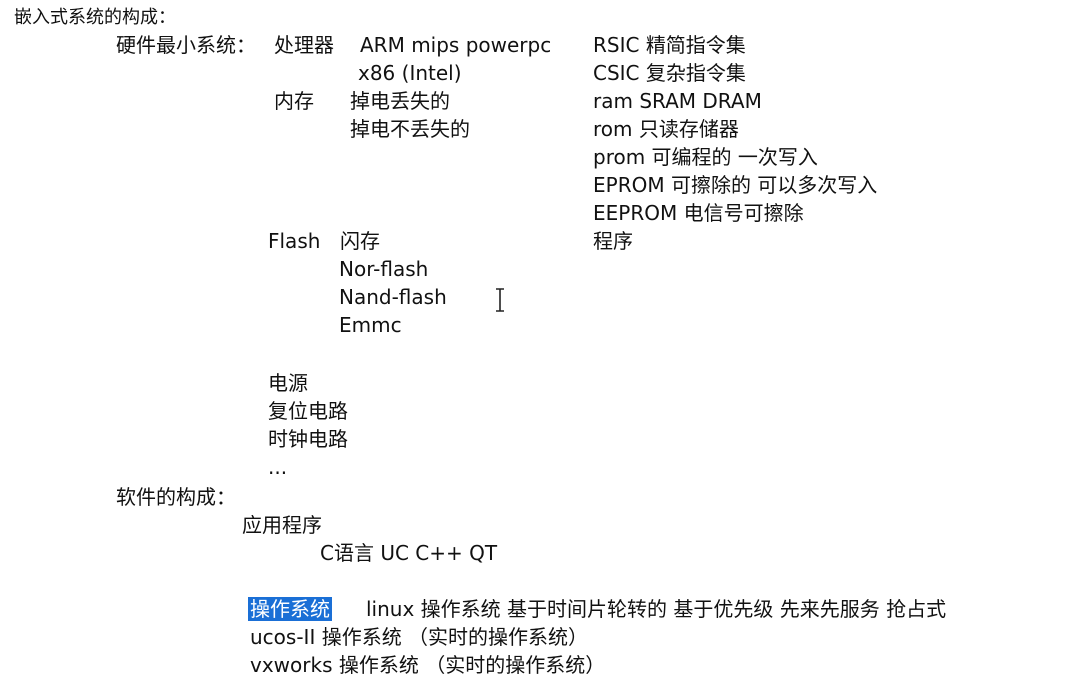  I want to click on flash-item-nand: Nand-flash, so click(393, 297).